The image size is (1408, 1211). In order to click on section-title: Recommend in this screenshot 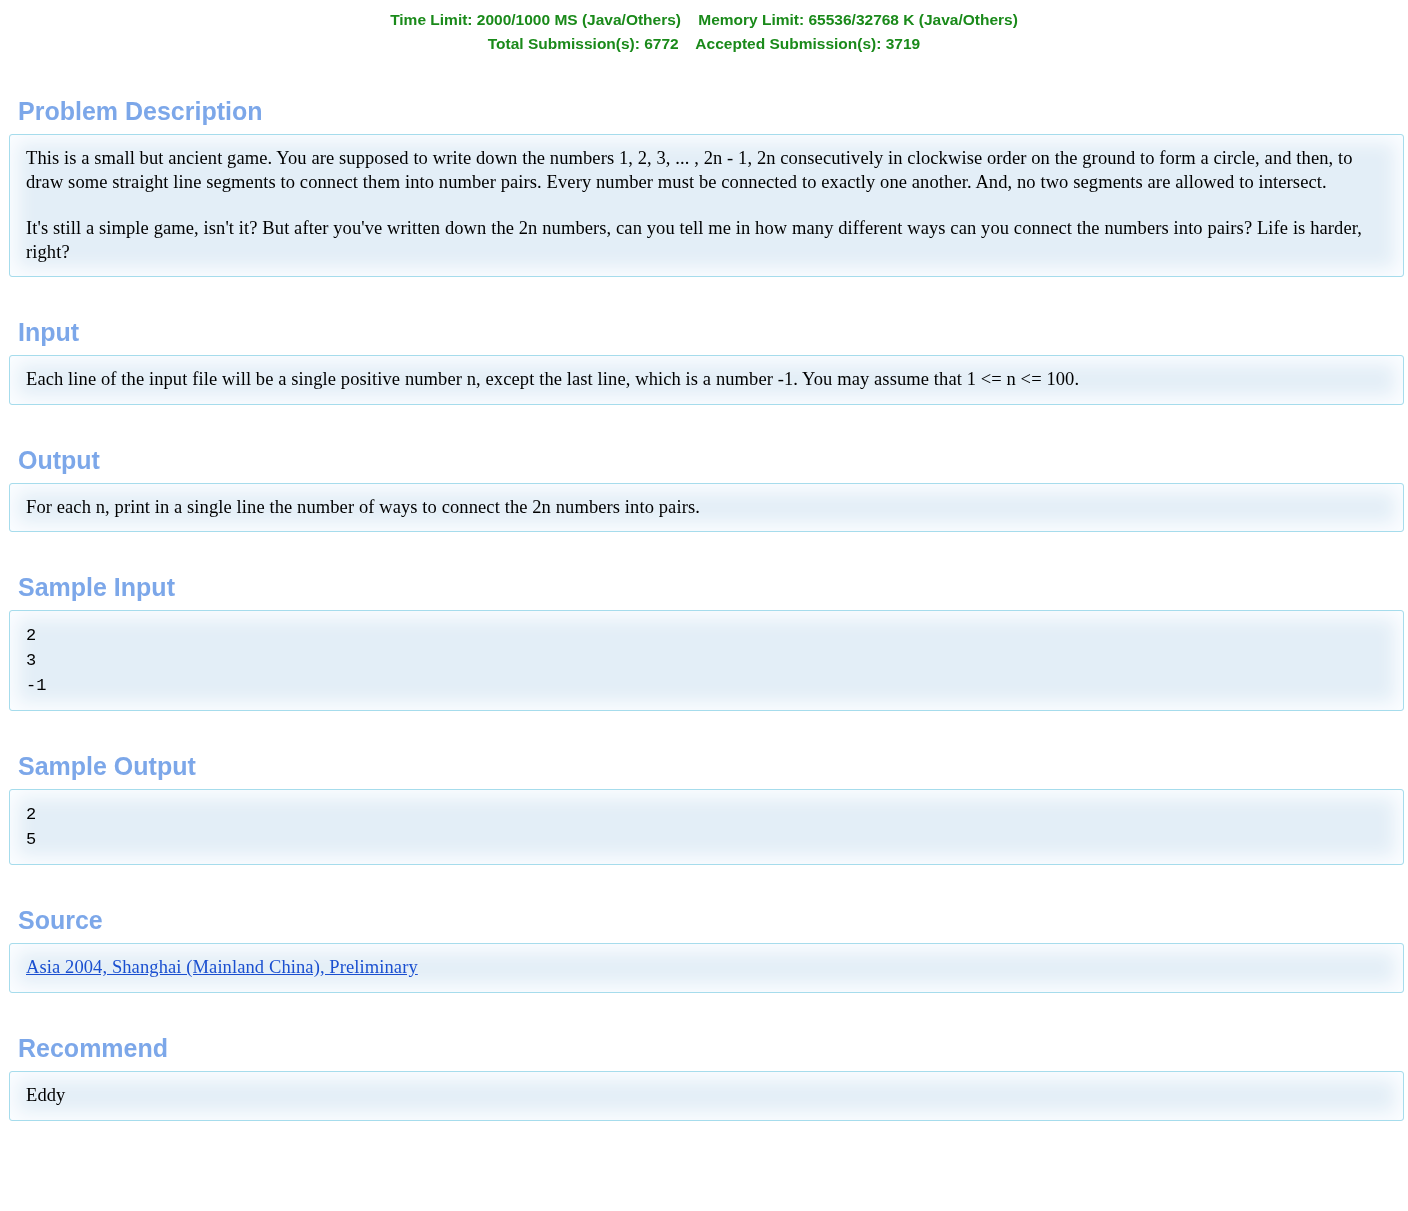, I will do `click(93, 1048)`.